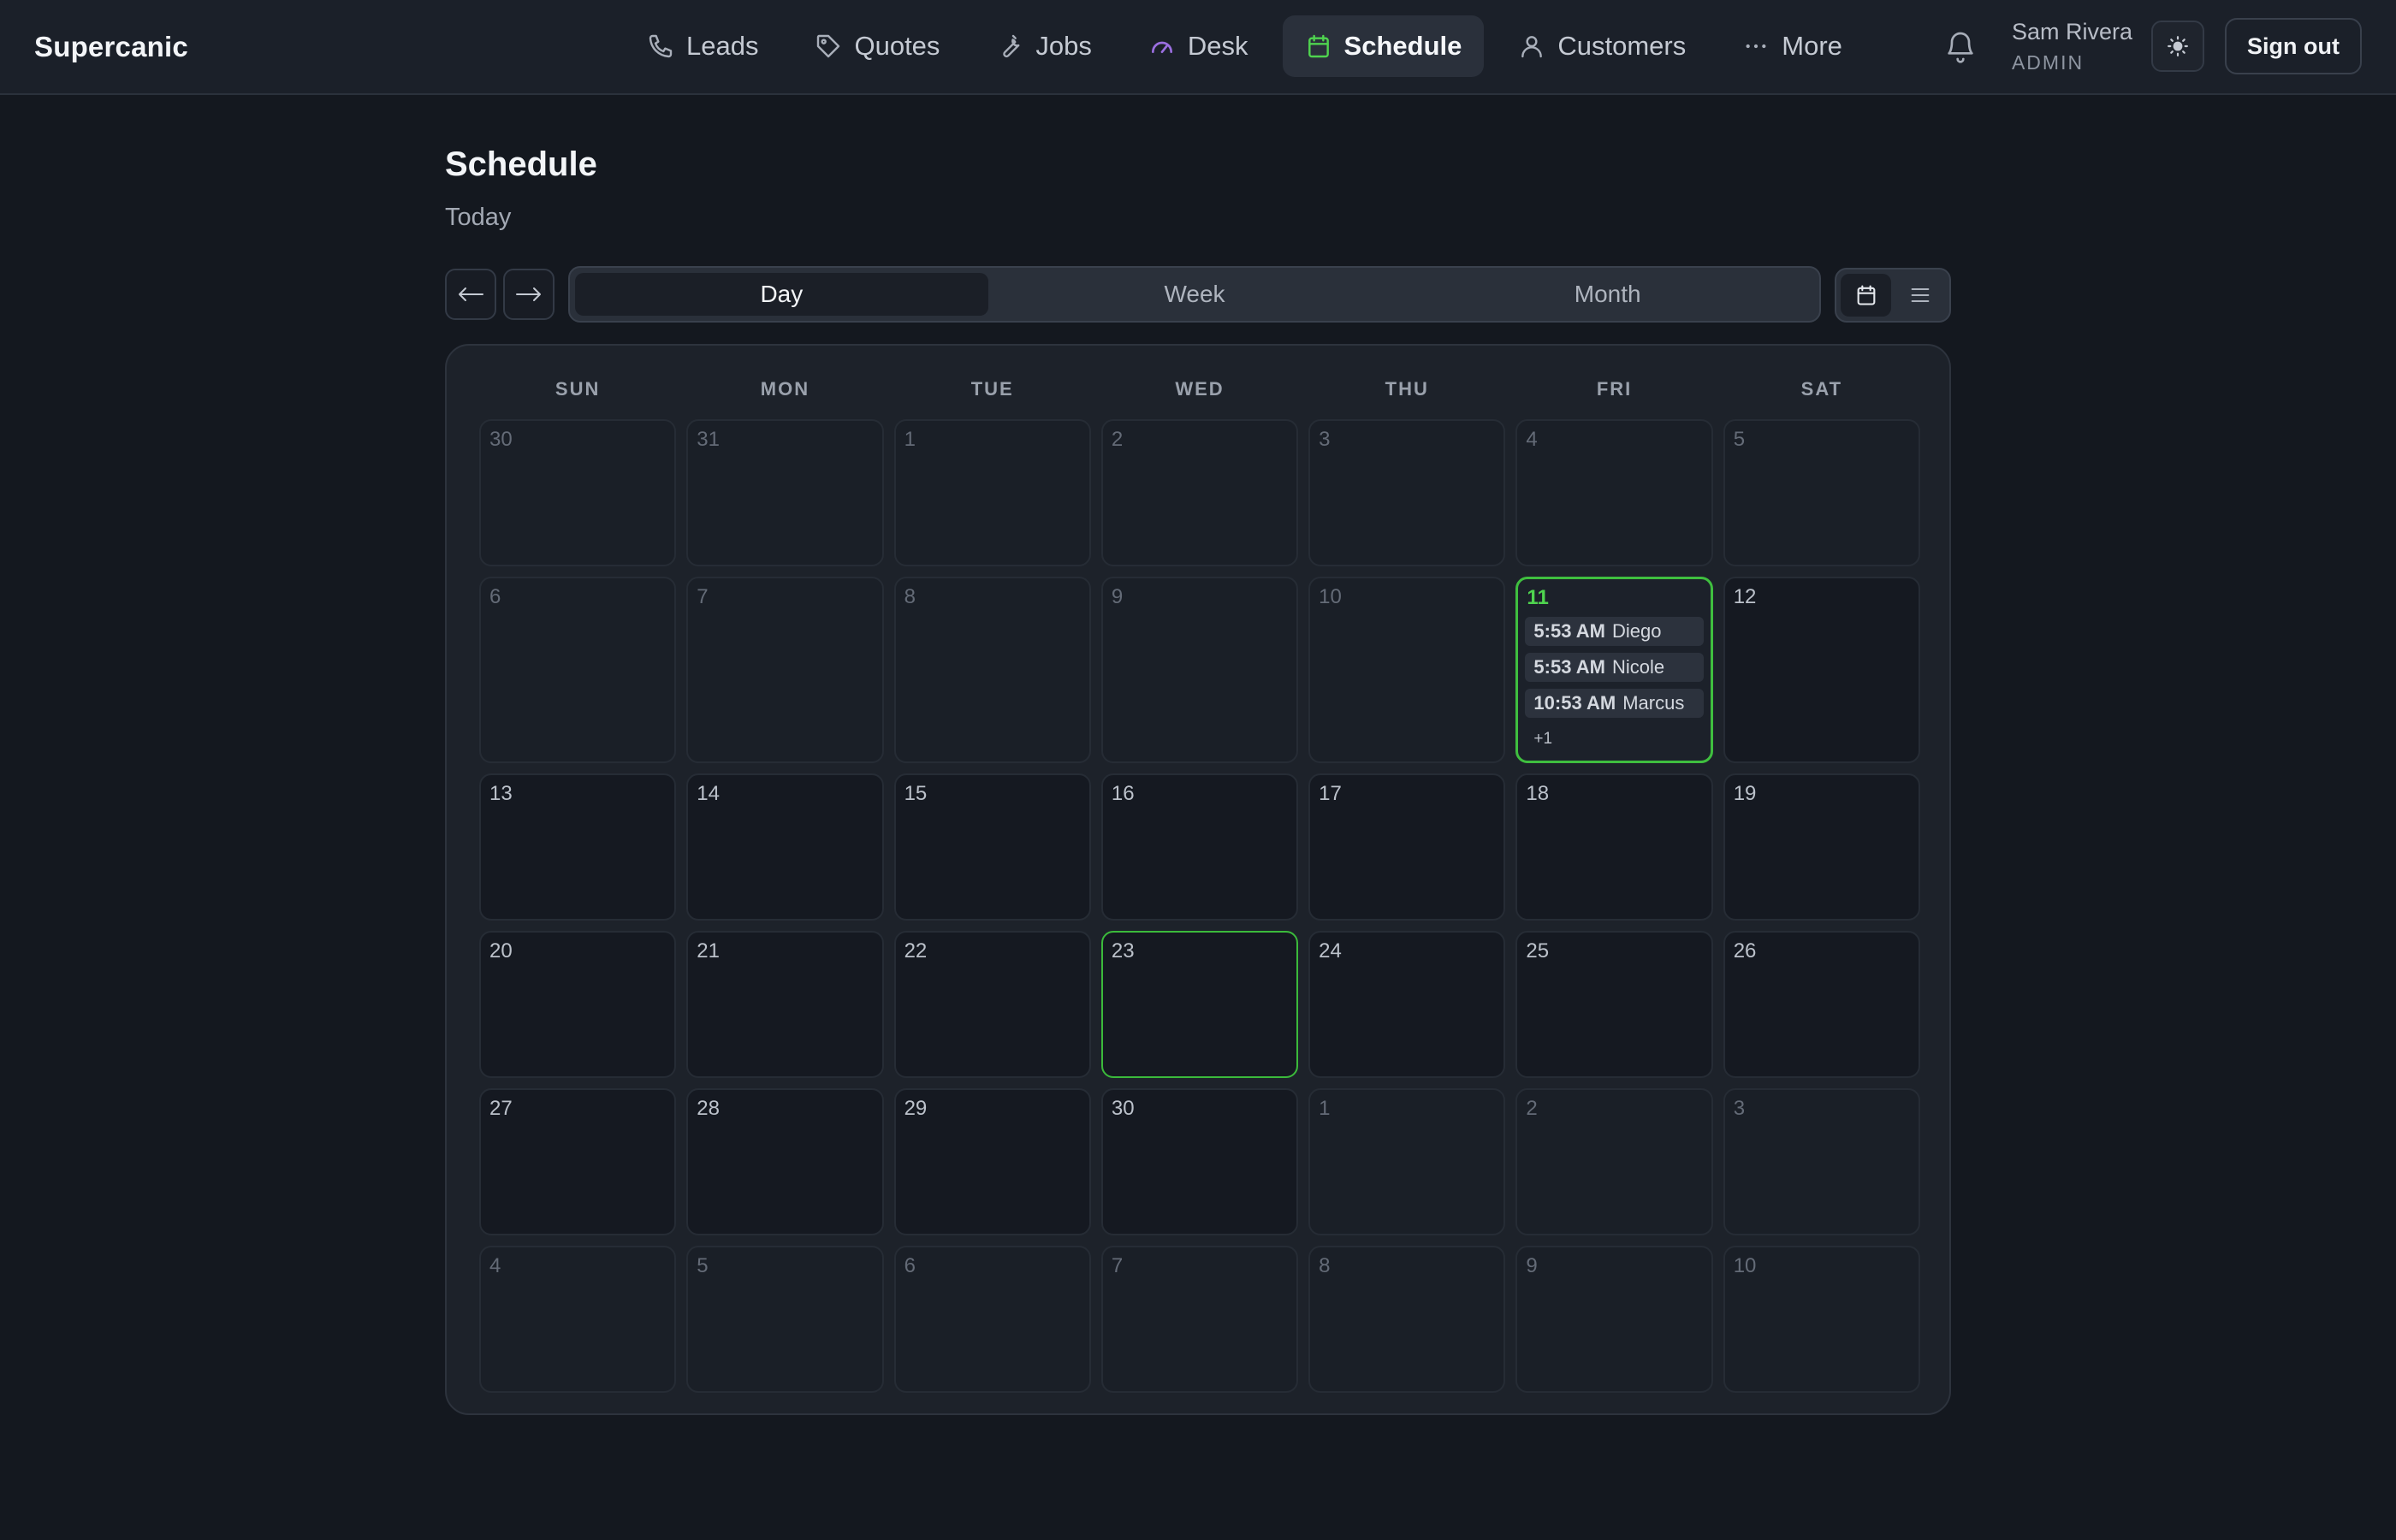 This screenshot has width=2396, height=1540. I want to click on calendar-view-button, so click(1866, 295).